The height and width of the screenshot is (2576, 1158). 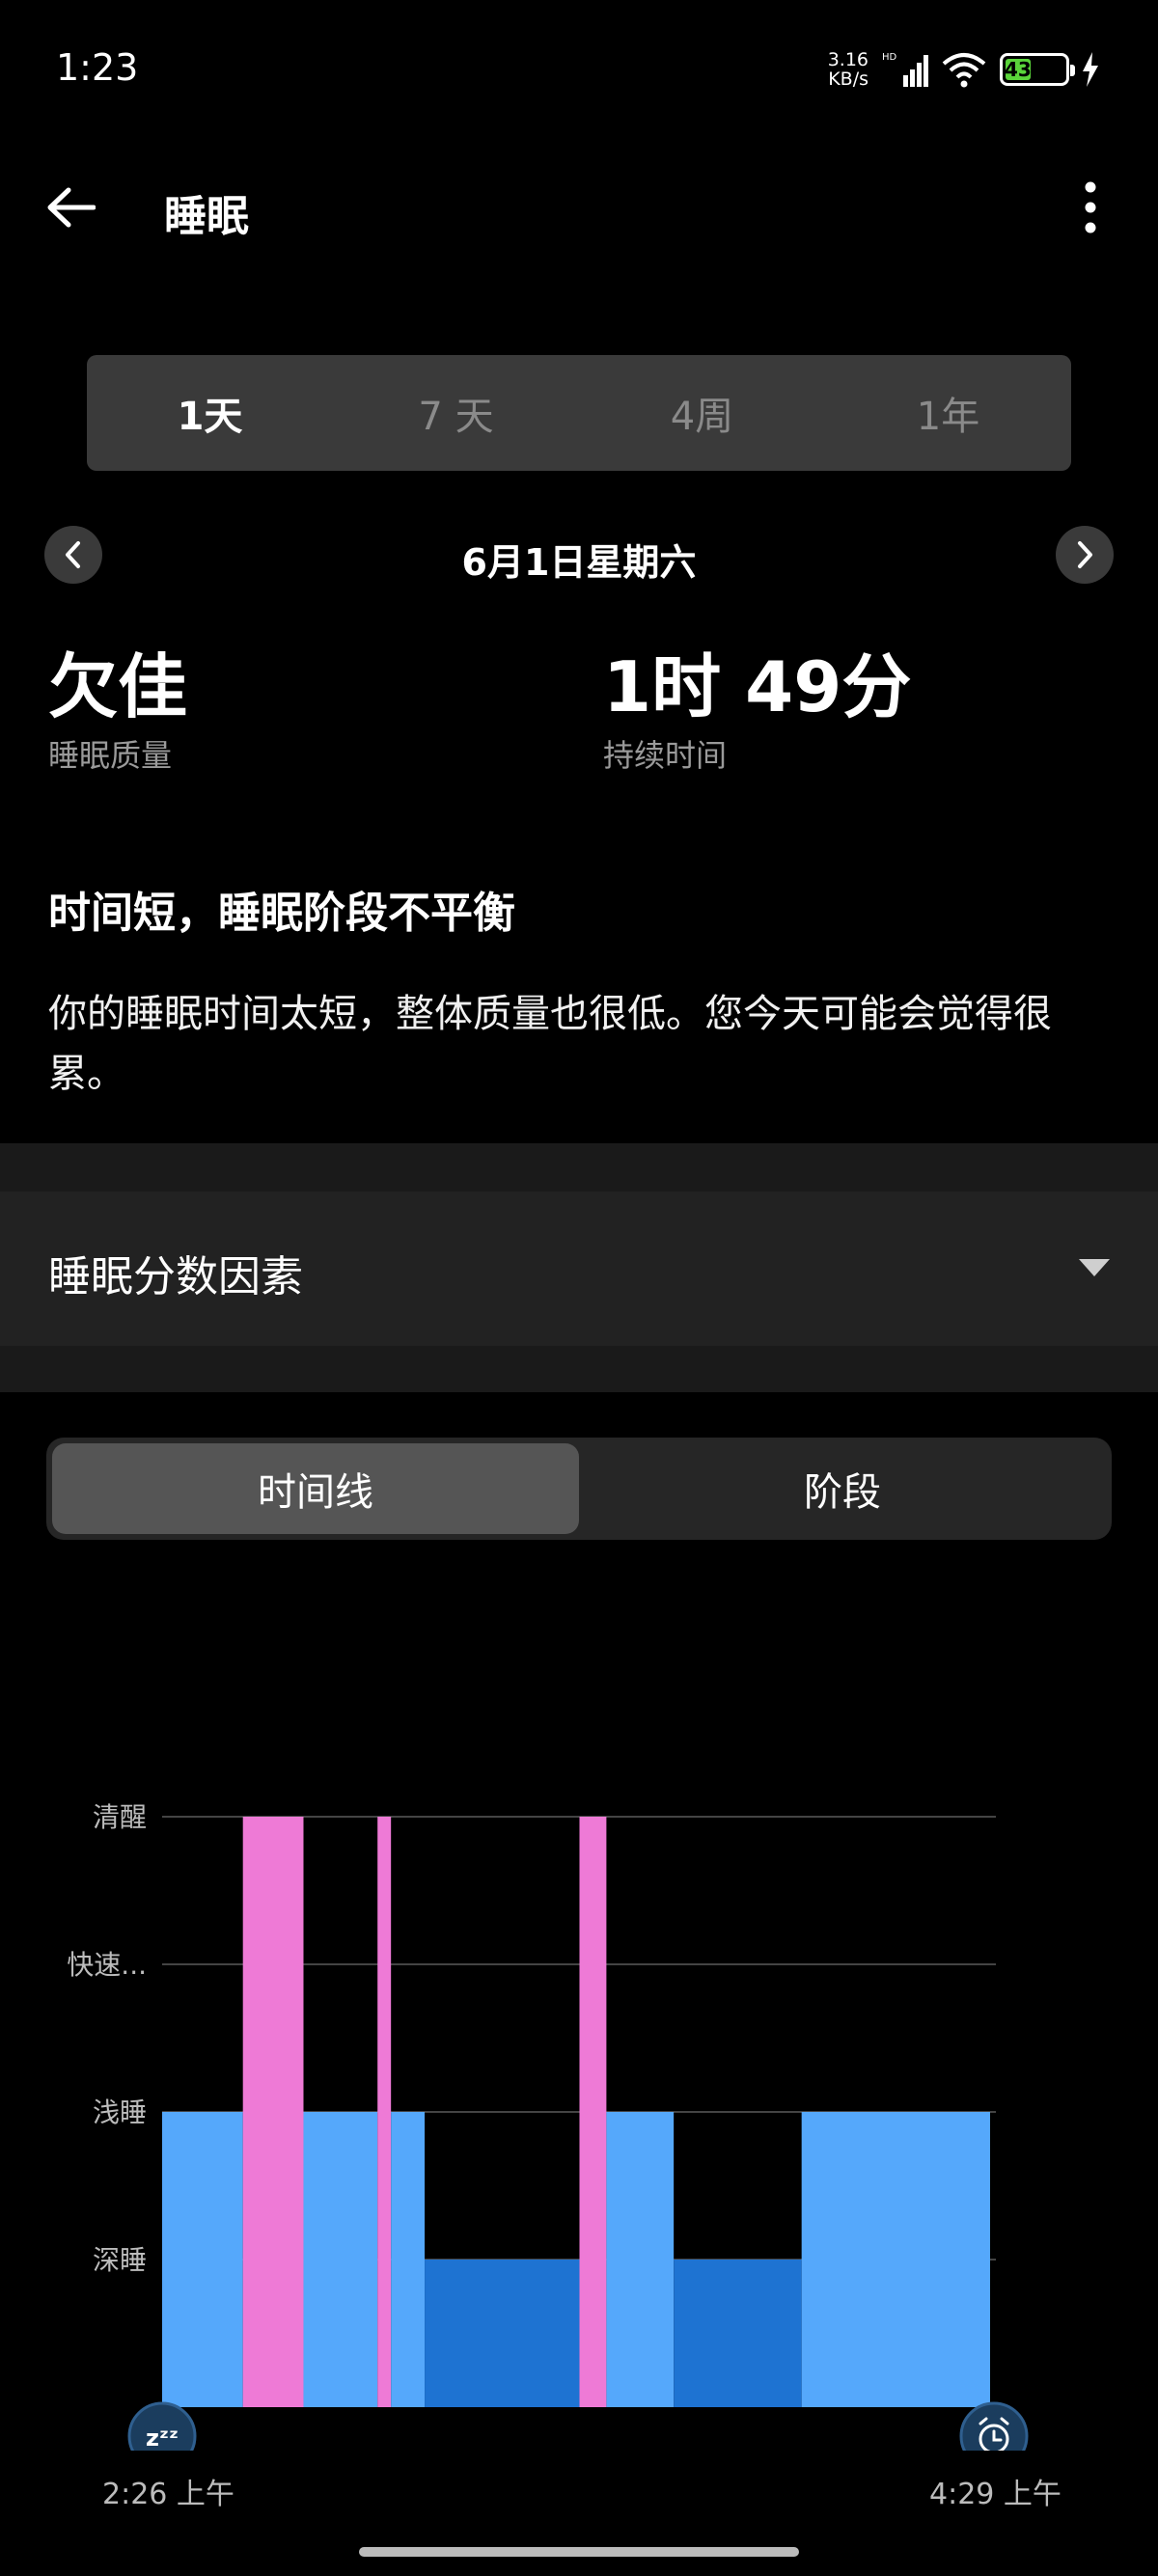 I want to click on expand-arrow-icon, so click(x=1094, y=1267).